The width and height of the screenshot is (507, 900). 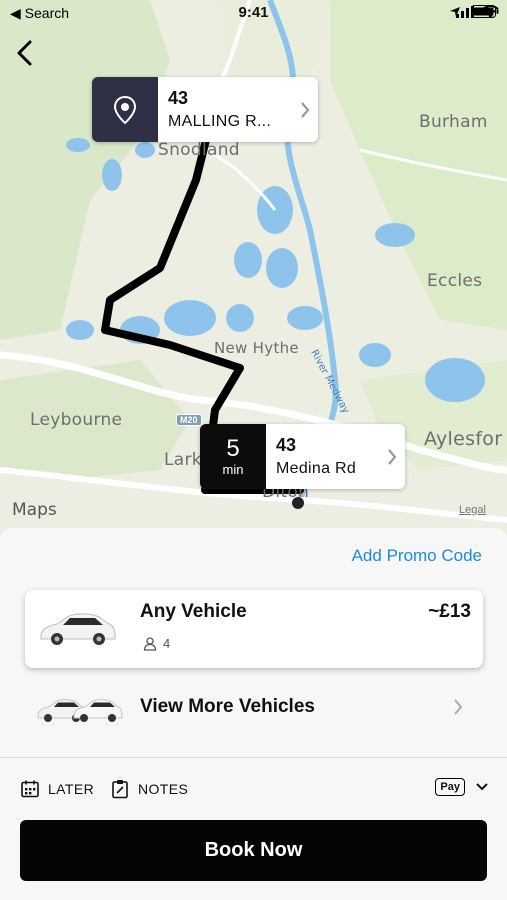 I want to click on map-label-larkfield: Lark, so click(x=183, y=460).